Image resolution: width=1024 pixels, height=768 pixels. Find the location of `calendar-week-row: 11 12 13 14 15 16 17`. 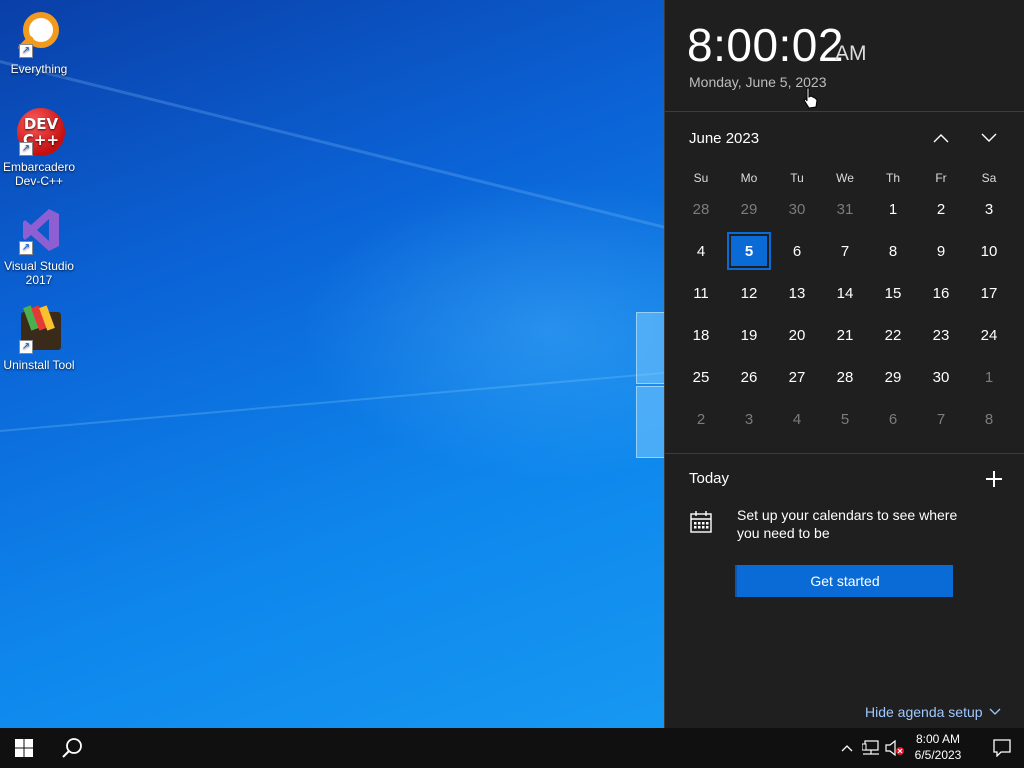

calendar-week-row: 11 12 13 14 15 16 17 is located at coordinates (845, 293).